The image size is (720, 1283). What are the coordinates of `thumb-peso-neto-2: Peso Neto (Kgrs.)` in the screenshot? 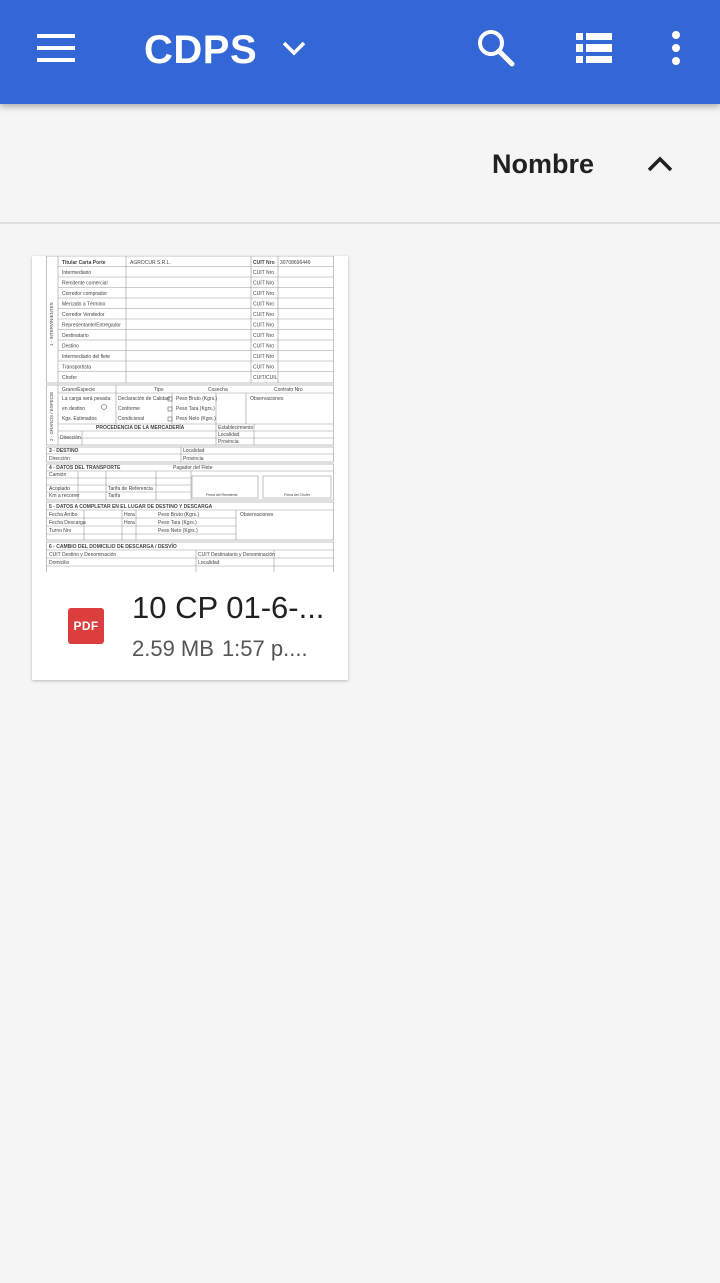 It's located at (178, 531).